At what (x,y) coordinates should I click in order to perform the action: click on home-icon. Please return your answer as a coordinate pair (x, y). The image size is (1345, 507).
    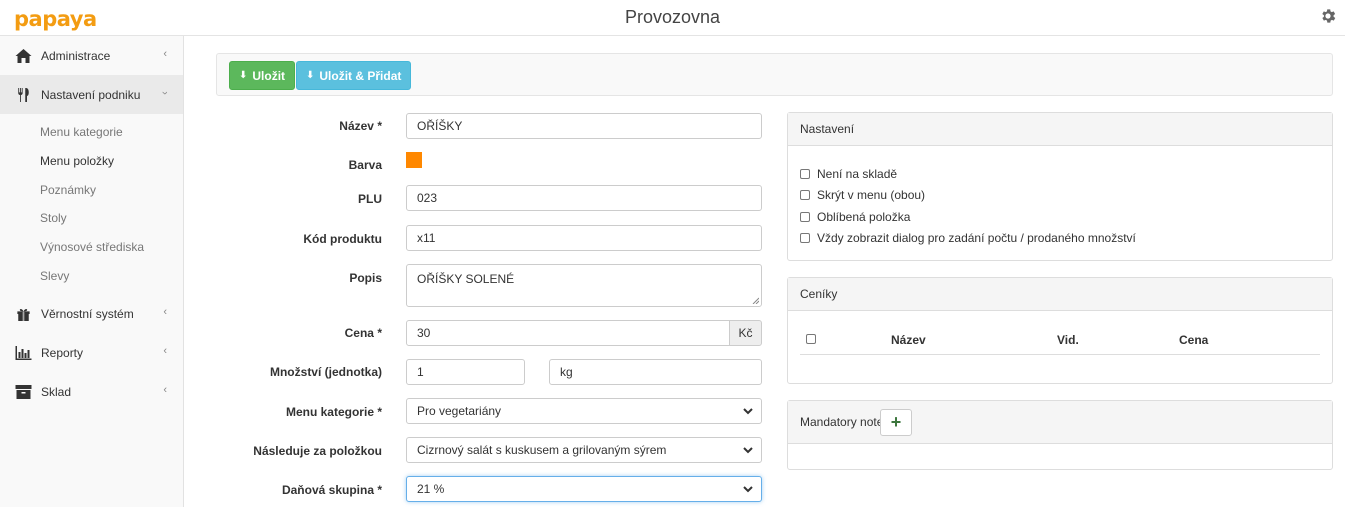
    Looking at the image, I should click on (23, 55).